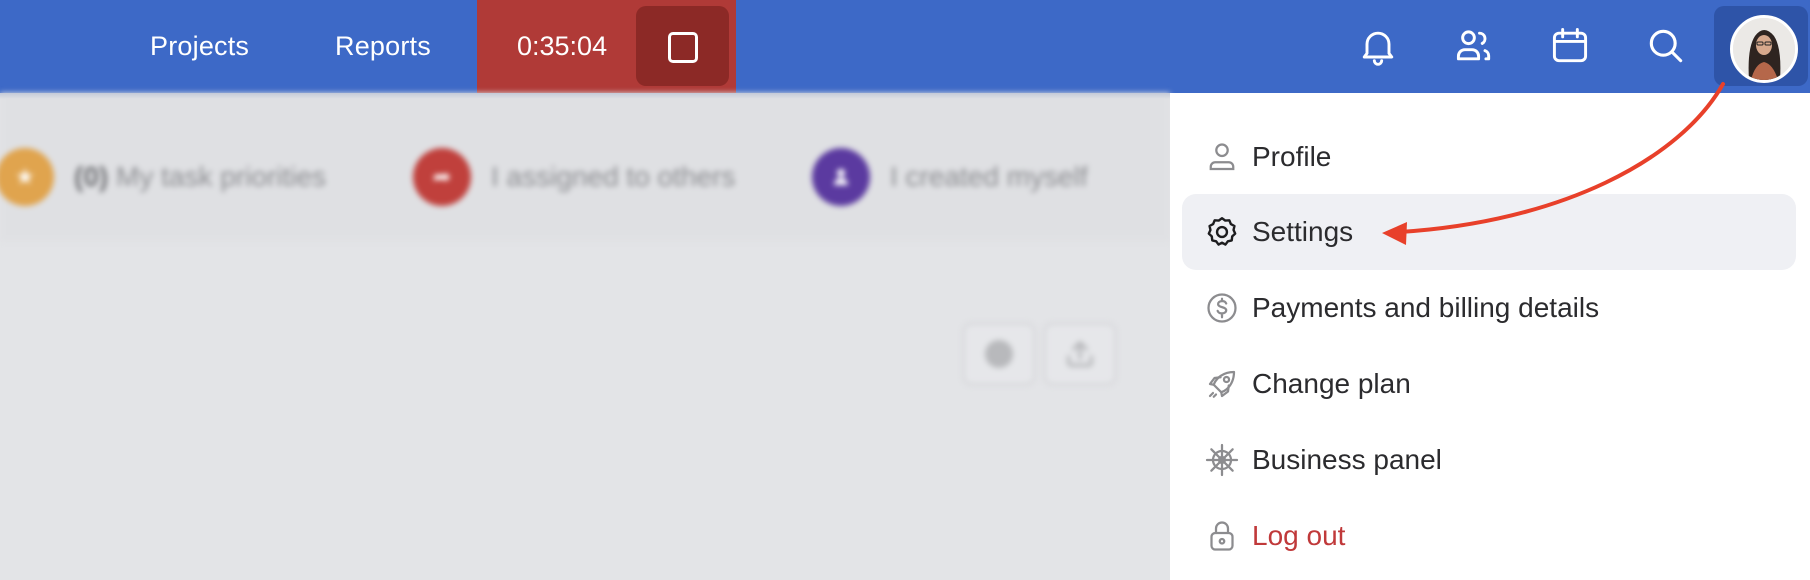  I want to click on menu-item-log-out: Log out, so click(1489, 536).